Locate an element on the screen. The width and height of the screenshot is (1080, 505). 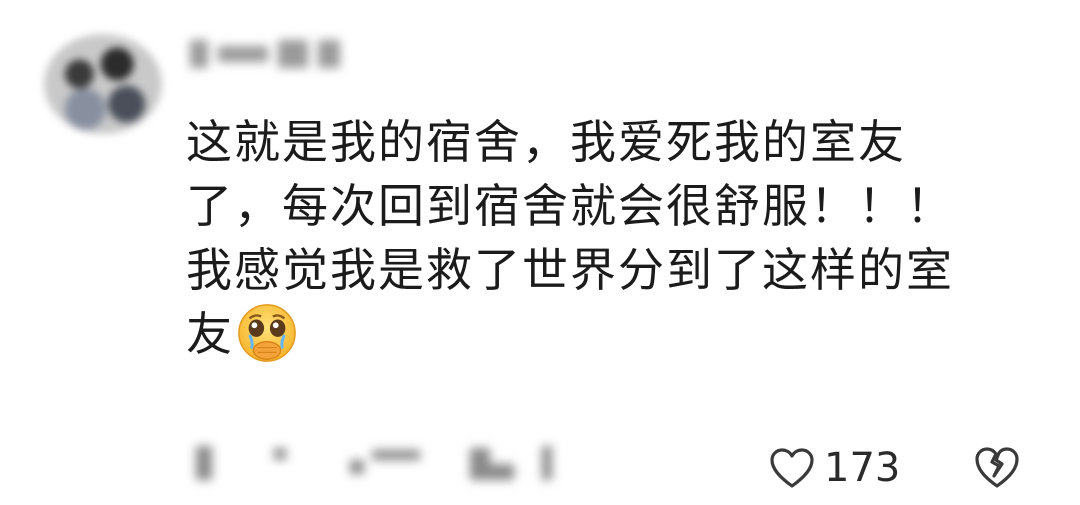
comment-line: 这就是我的宿舍，我爱死我的室友 is located at coordinates (546, 142).